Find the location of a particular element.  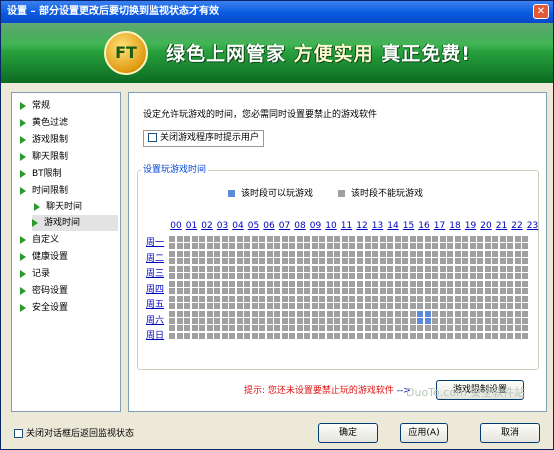

day-label: 周日 is located at coordinates (157, 336).